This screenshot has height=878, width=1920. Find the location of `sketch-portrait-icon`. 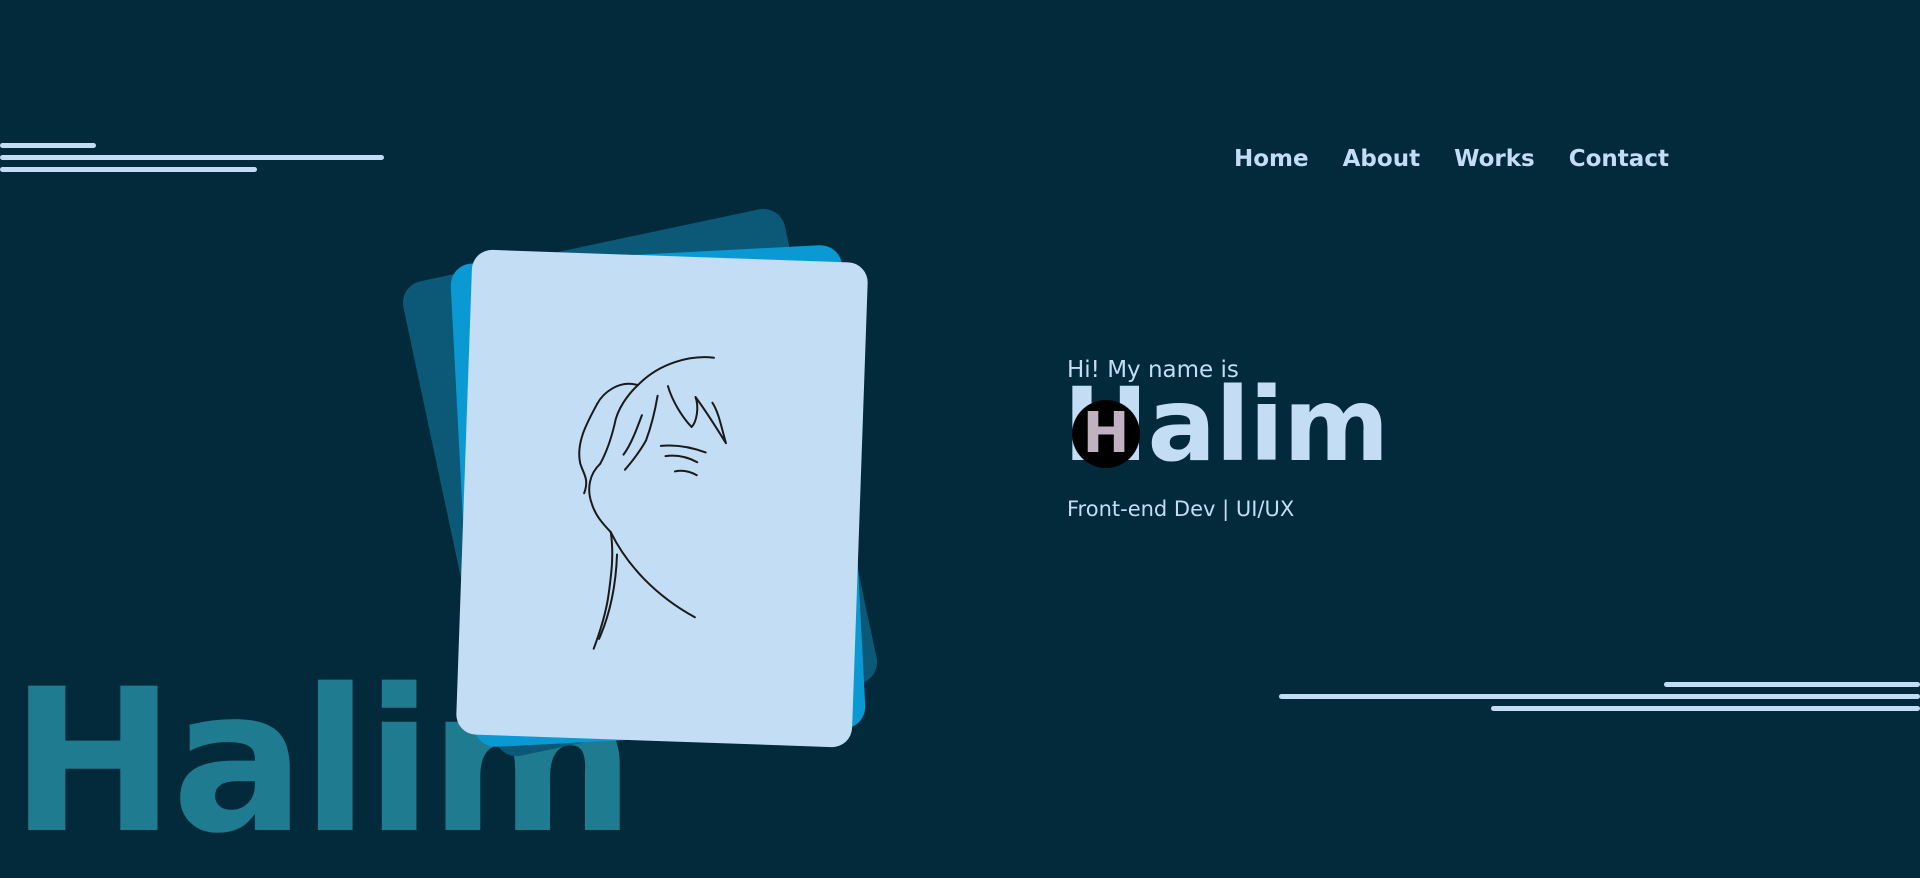

sketch-portrait-icon is located at coordinates (652, 503).